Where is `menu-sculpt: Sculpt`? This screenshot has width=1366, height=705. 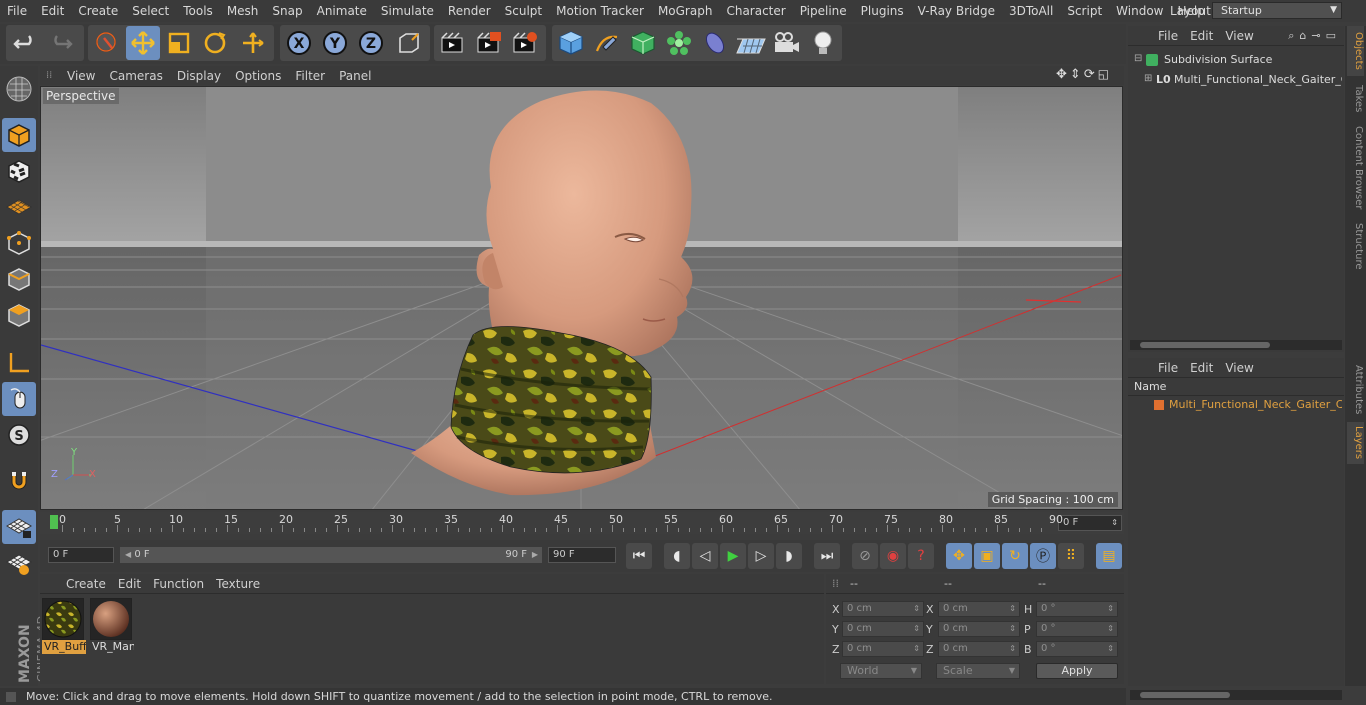 menu-sculpt: Sculpt is located at coordinates (523, 11).